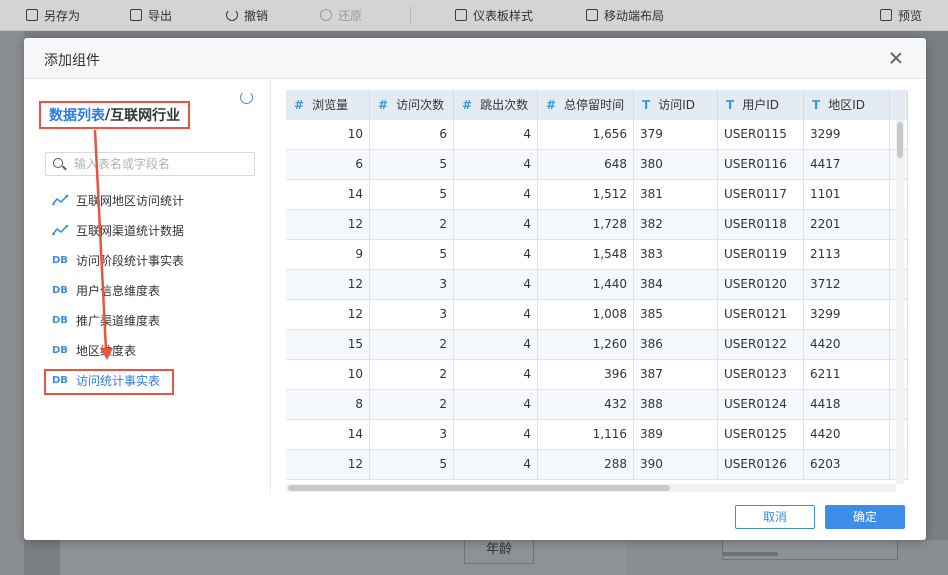 This screenshot has width=948, height=575. I want to click on table-cell: 6, so click(328, 165).